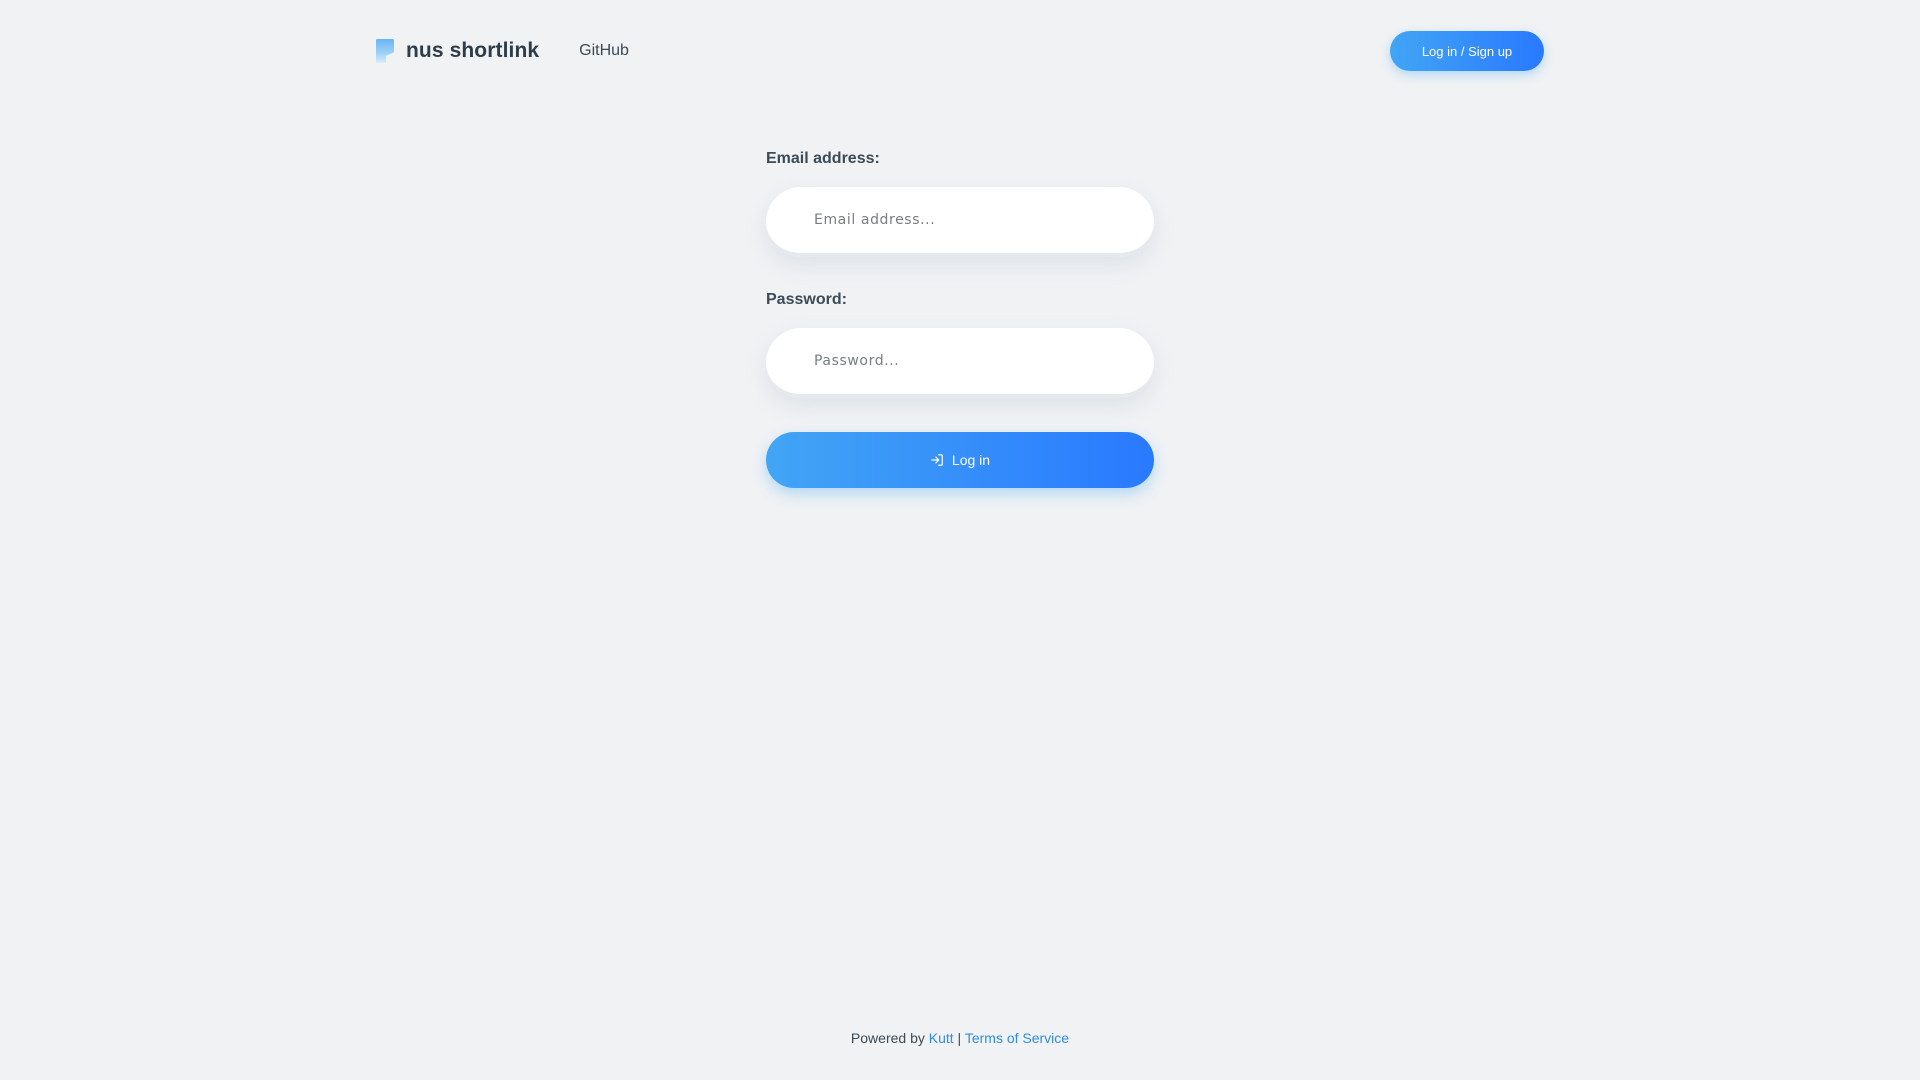 The height and width of the screenshot is (1080, 1920). Describe the element at coordinates (937, 460) in the screenshot. I see `login-icon` at that location.